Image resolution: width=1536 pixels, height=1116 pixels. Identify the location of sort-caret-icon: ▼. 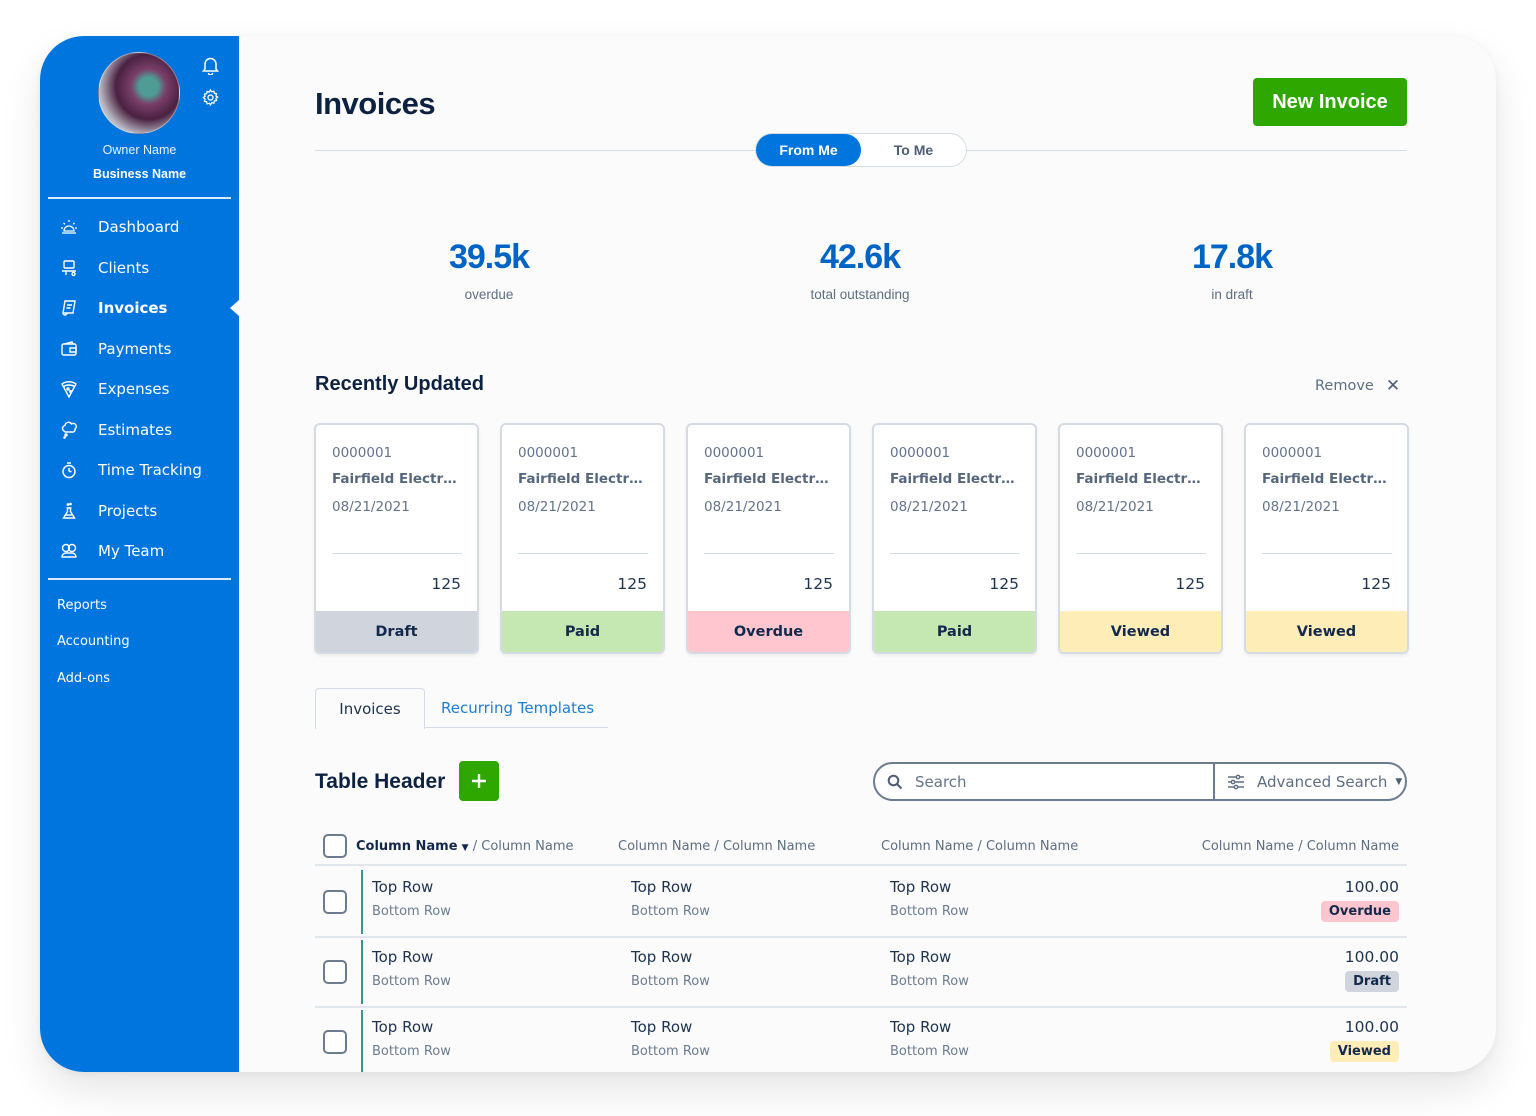
(465, 848).